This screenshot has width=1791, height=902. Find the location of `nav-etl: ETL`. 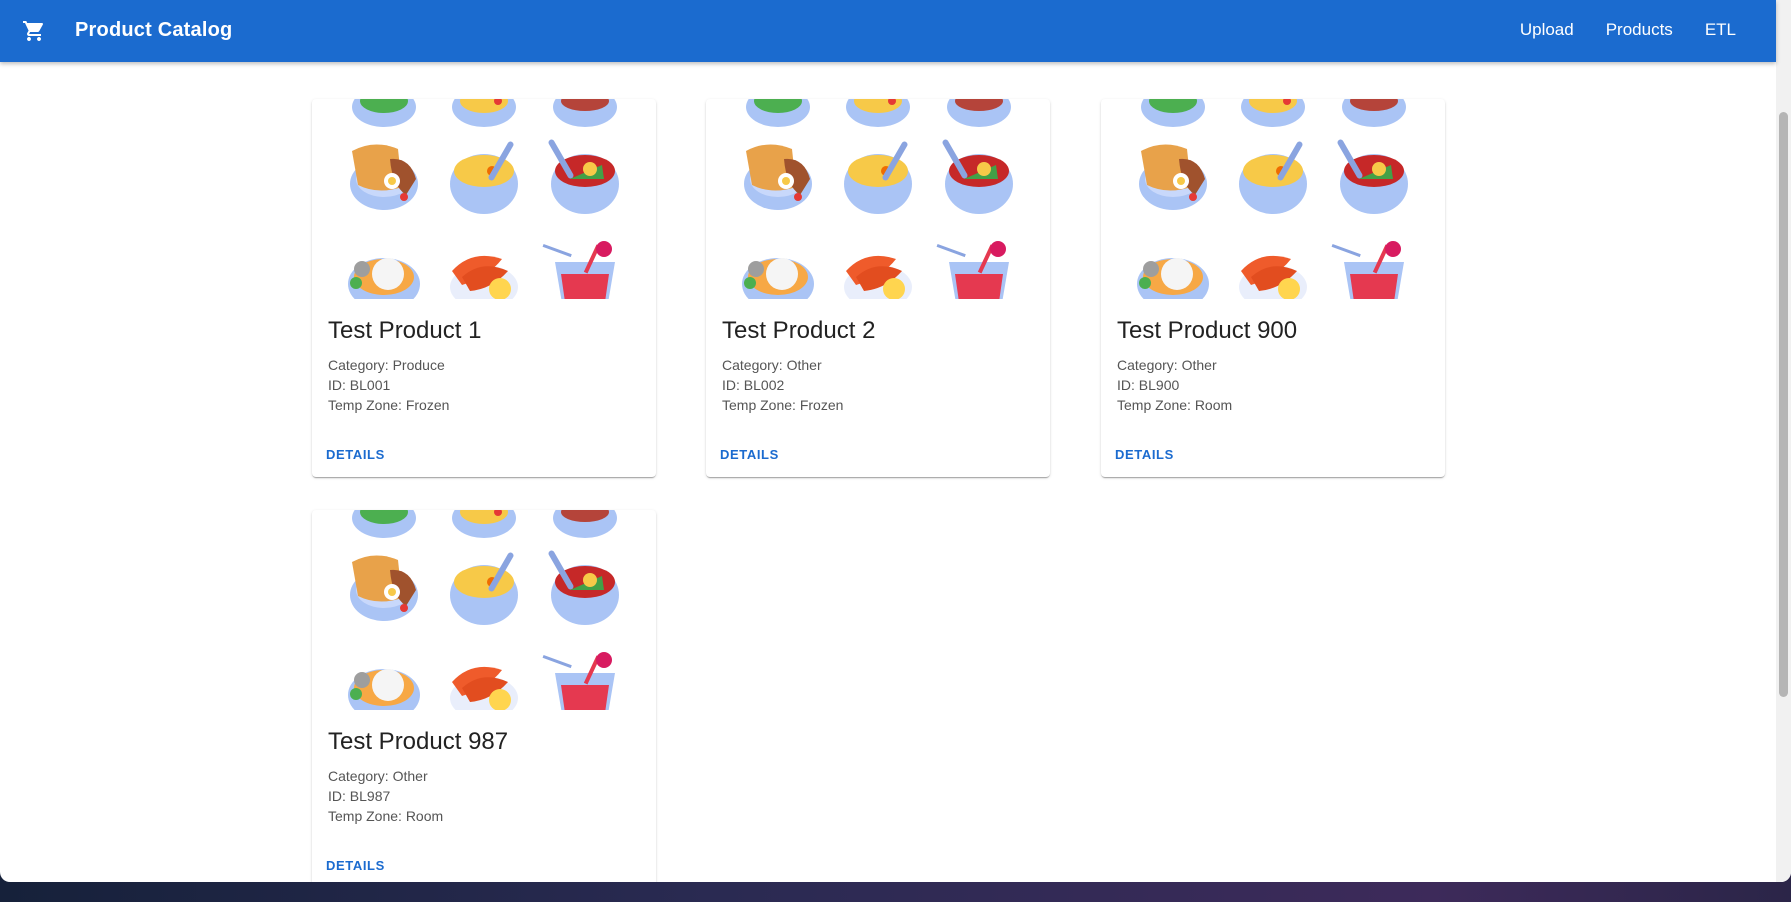

nav-etl: ETL is located at coordinates (1720, 30).